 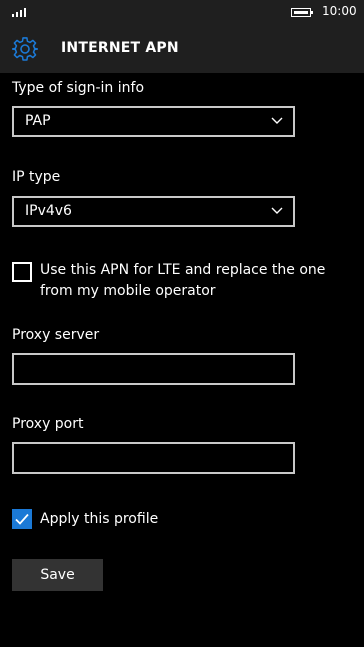 I want to click on proxy-server-label: Proxy server, so click(x=56, y=335).